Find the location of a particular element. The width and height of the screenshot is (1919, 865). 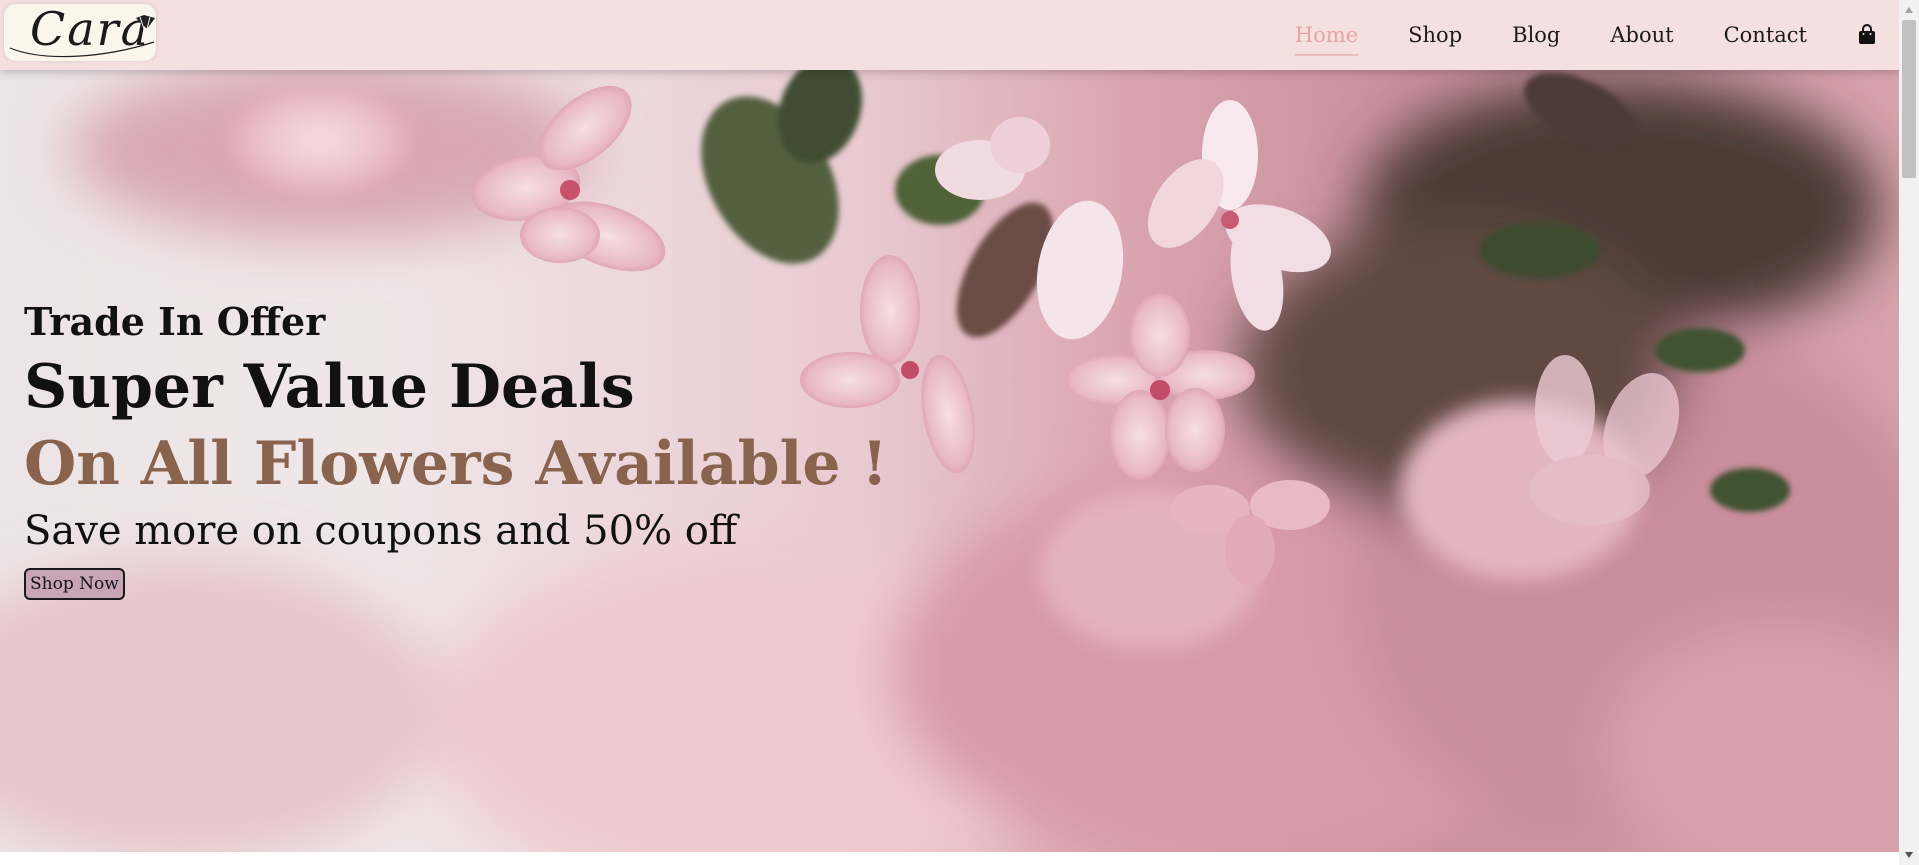

nav-item-shop: Shop is located at coordinates (1435, 35).